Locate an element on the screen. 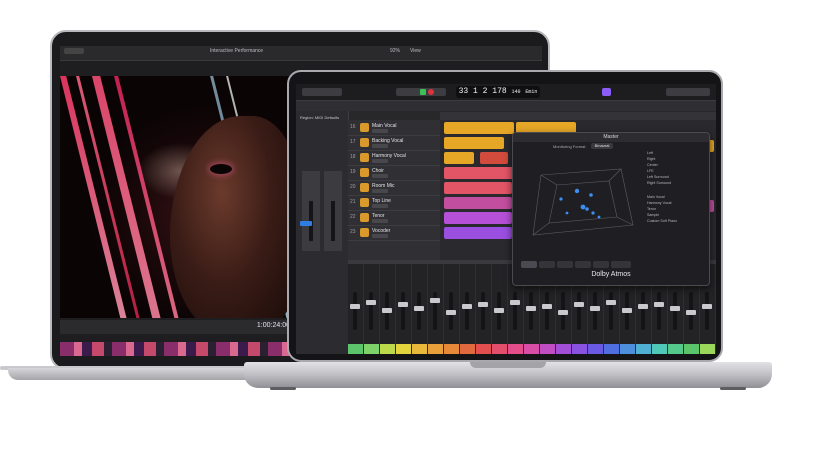 The height and width of the screenshot is (450, 818). record-button is located at coordinates (431, 92).